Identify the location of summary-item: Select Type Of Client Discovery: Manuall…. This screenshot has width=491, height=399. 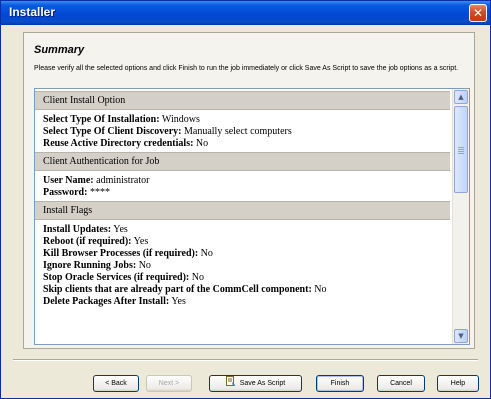
(246, 132).